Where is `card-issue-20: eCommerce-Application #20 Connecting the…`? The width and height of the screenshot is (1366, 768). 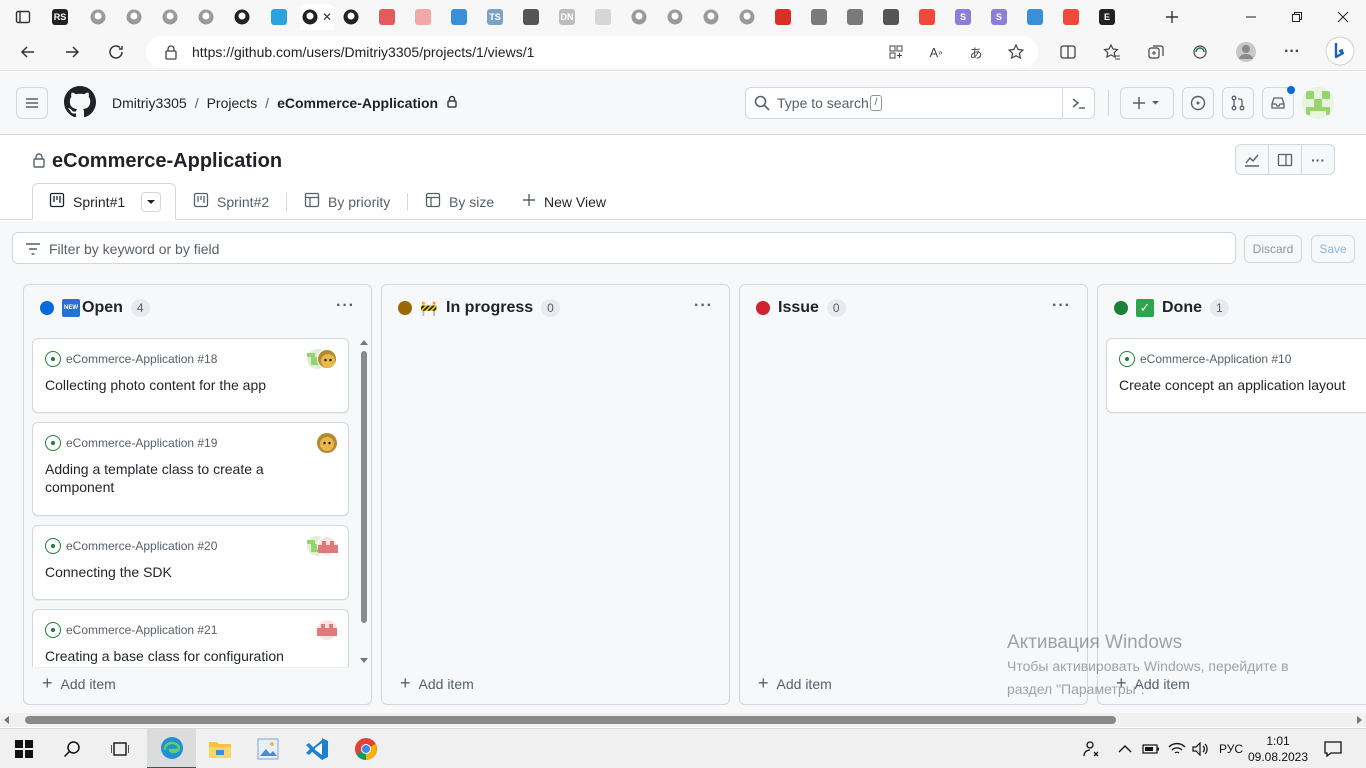 card-issue-20: eCommerce-Application #20 Connecting the… is located at coordinates (190, 562).